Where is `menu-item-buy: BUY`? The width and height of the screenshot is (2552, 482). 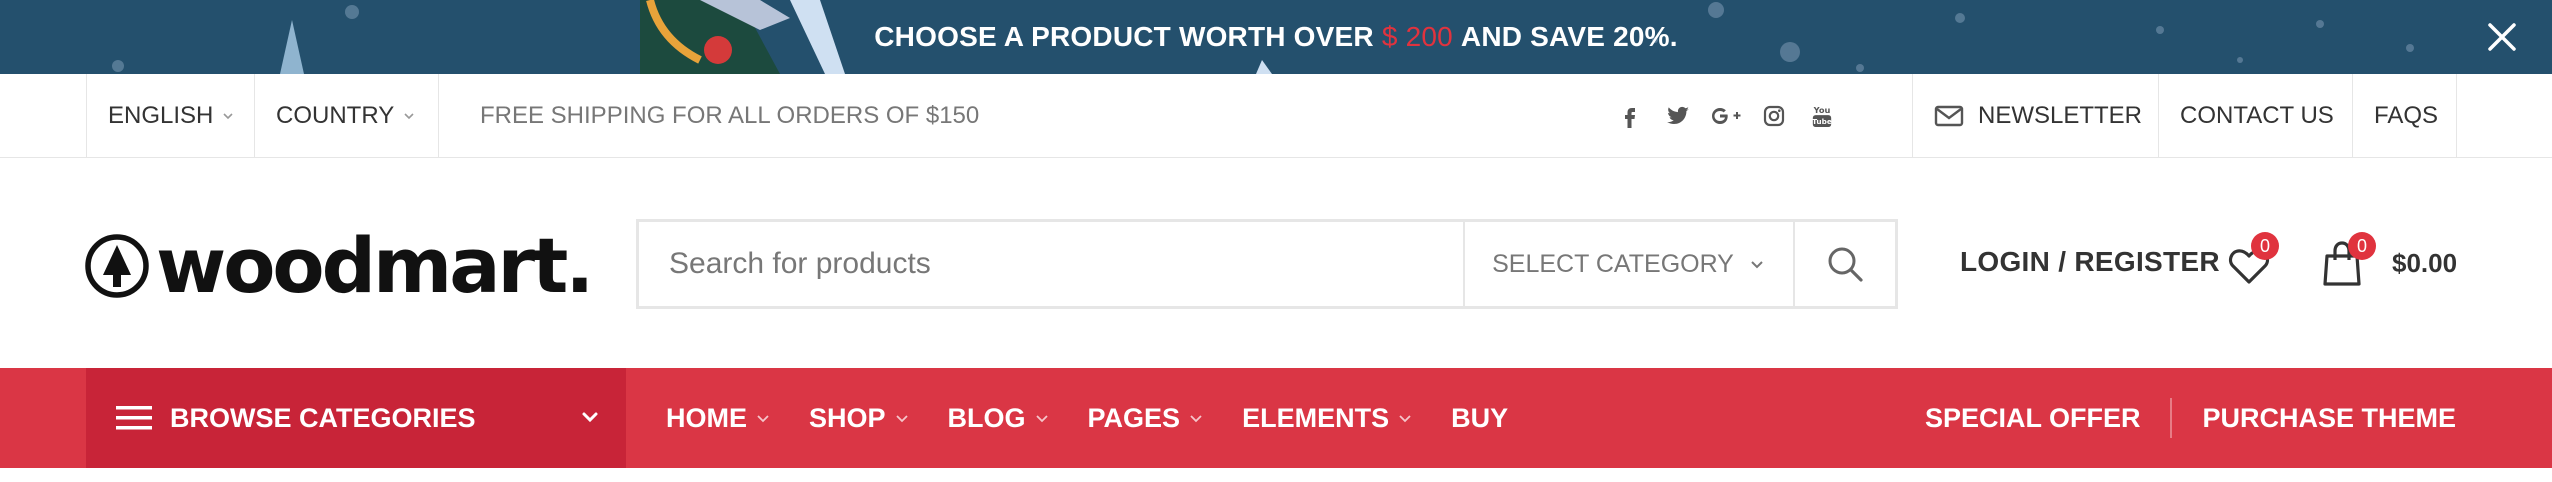
menu-item-buy: BUY is located at coordinates (1479, 418).